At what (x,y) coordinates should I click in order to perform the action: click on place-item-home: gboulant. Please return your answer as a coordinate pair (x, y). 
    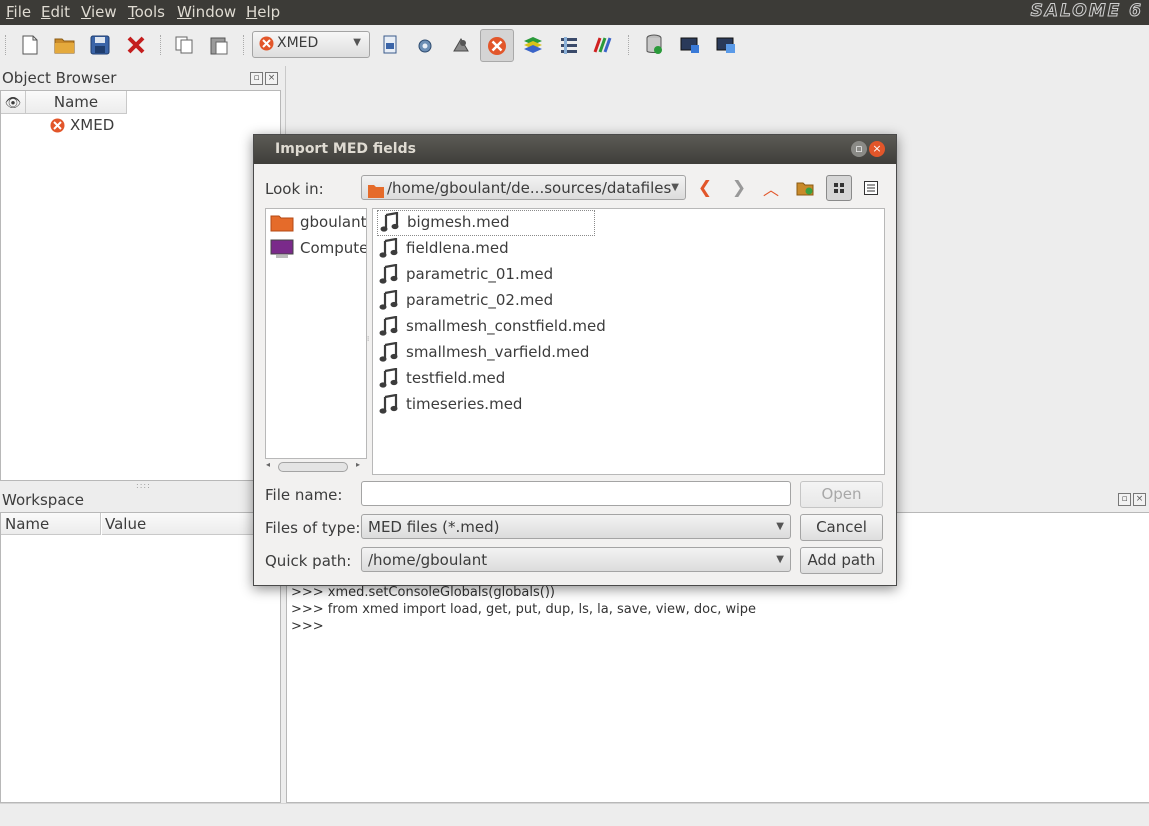
    Looking at the image, I should click on (318, 223).